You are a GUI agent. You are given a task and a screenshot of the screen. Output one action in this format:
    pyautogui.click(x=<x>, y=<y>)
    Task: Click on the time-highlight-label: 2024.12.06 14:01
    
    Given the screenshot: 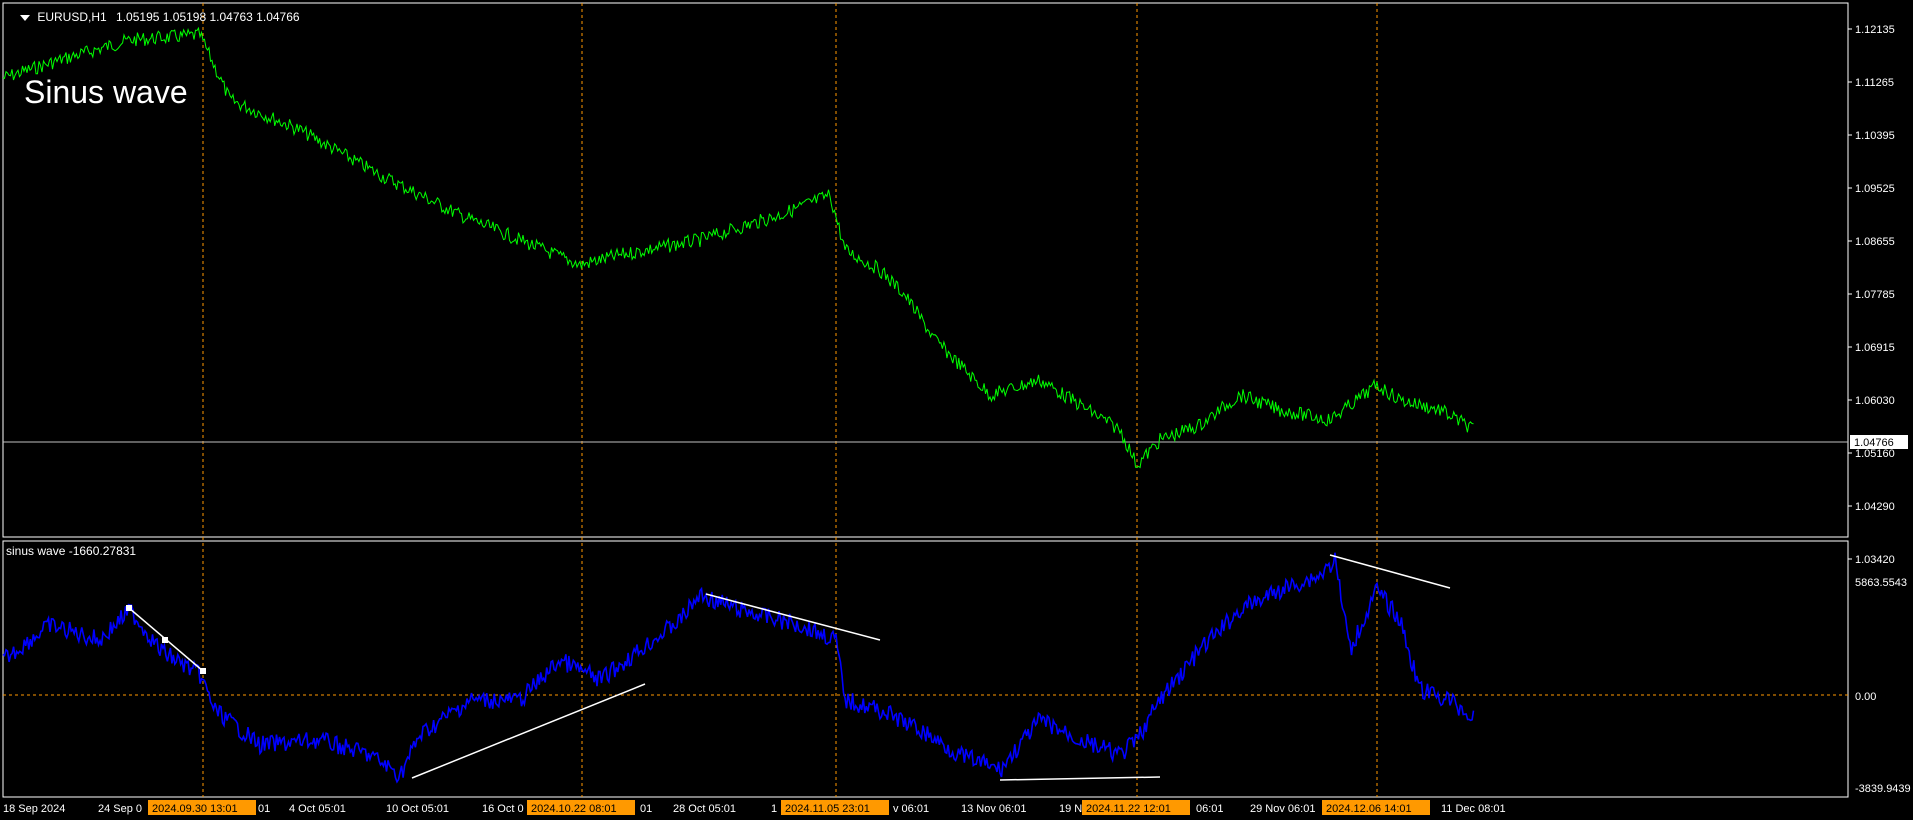 What is the action you would take?
    pyautogui.click(x=1369, y=809)
    